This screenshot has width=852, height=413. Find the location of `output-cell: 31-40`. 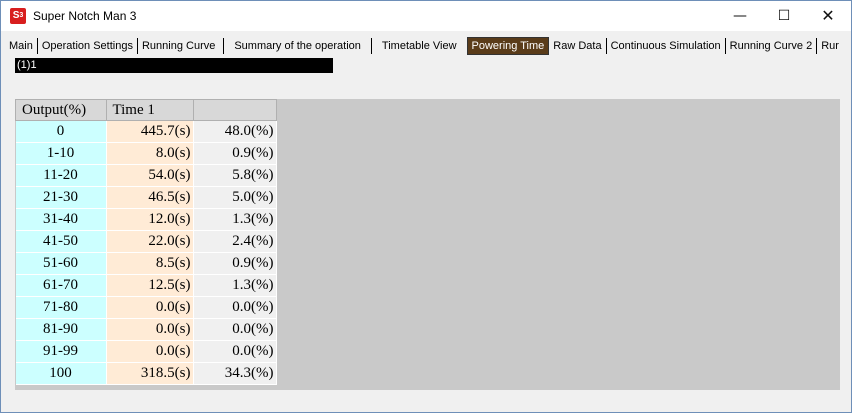

output-cell: 31-40 is located at coordinates (61, 219).